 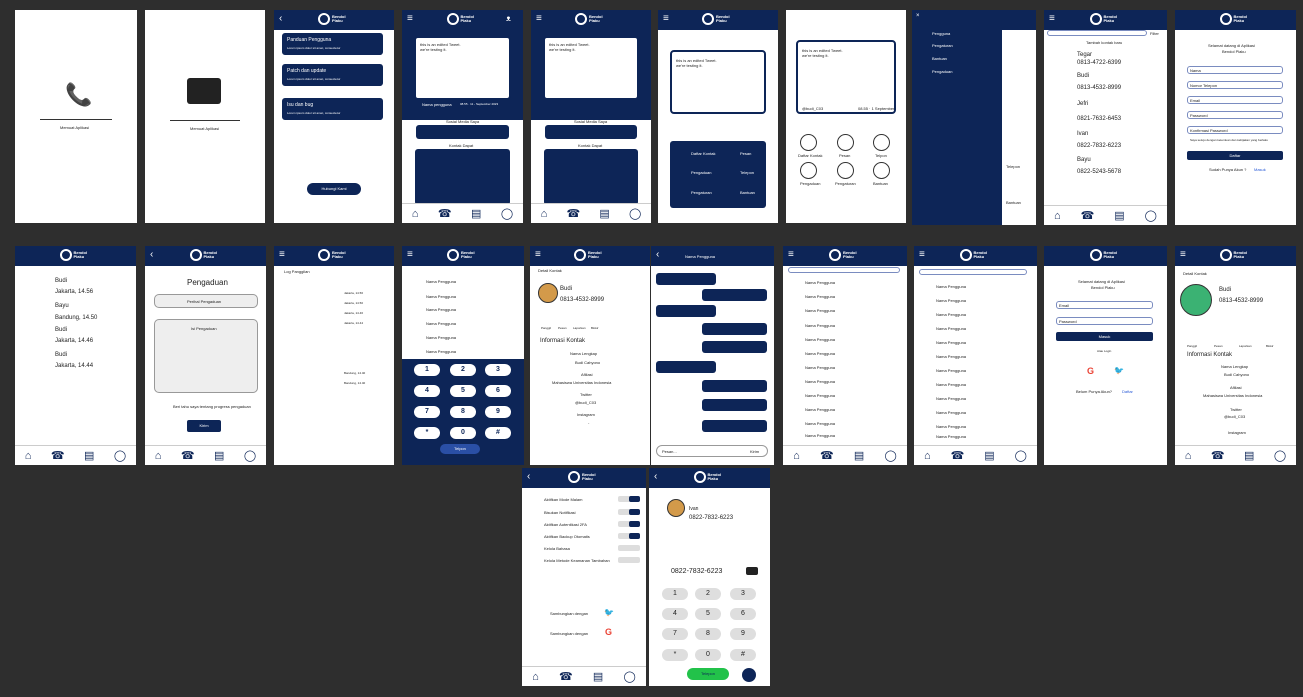 I want to click on subject-input: Perihal Pengaduan, so click(x=206, y=301).